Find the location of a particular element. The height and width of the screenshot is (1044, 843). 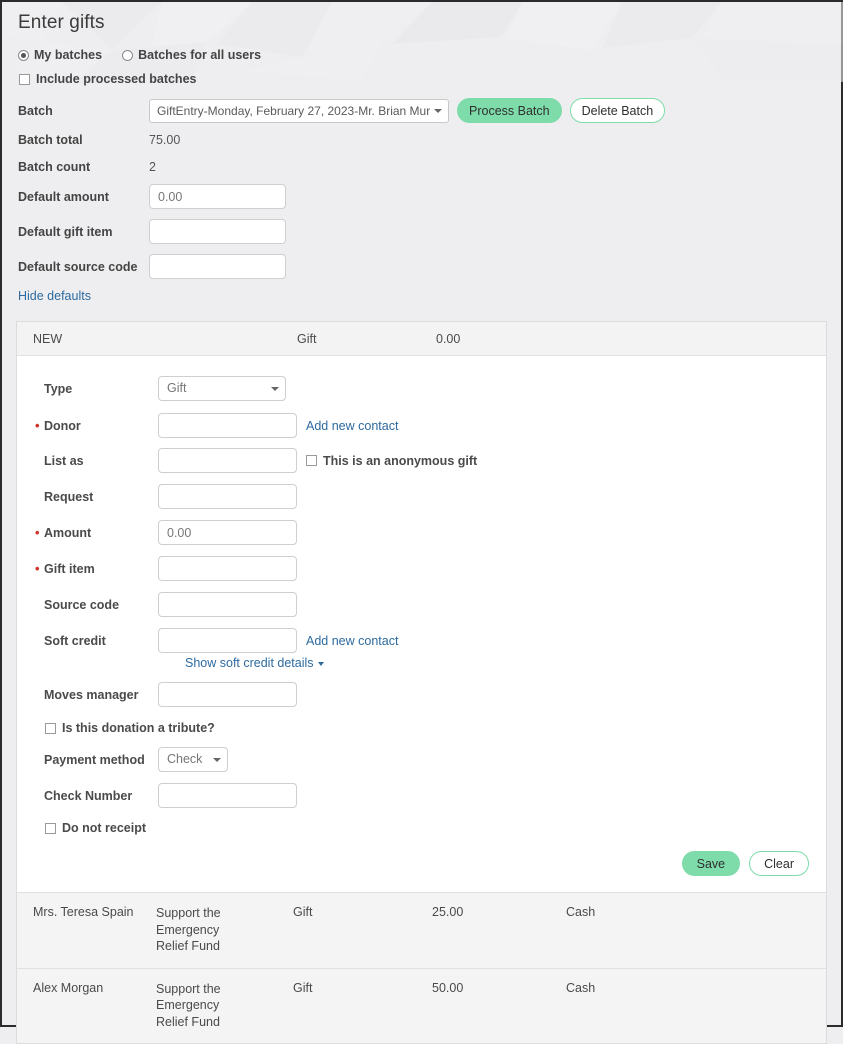

list-as-after: This is an anonymous gift is located at coordinates (391, 461).